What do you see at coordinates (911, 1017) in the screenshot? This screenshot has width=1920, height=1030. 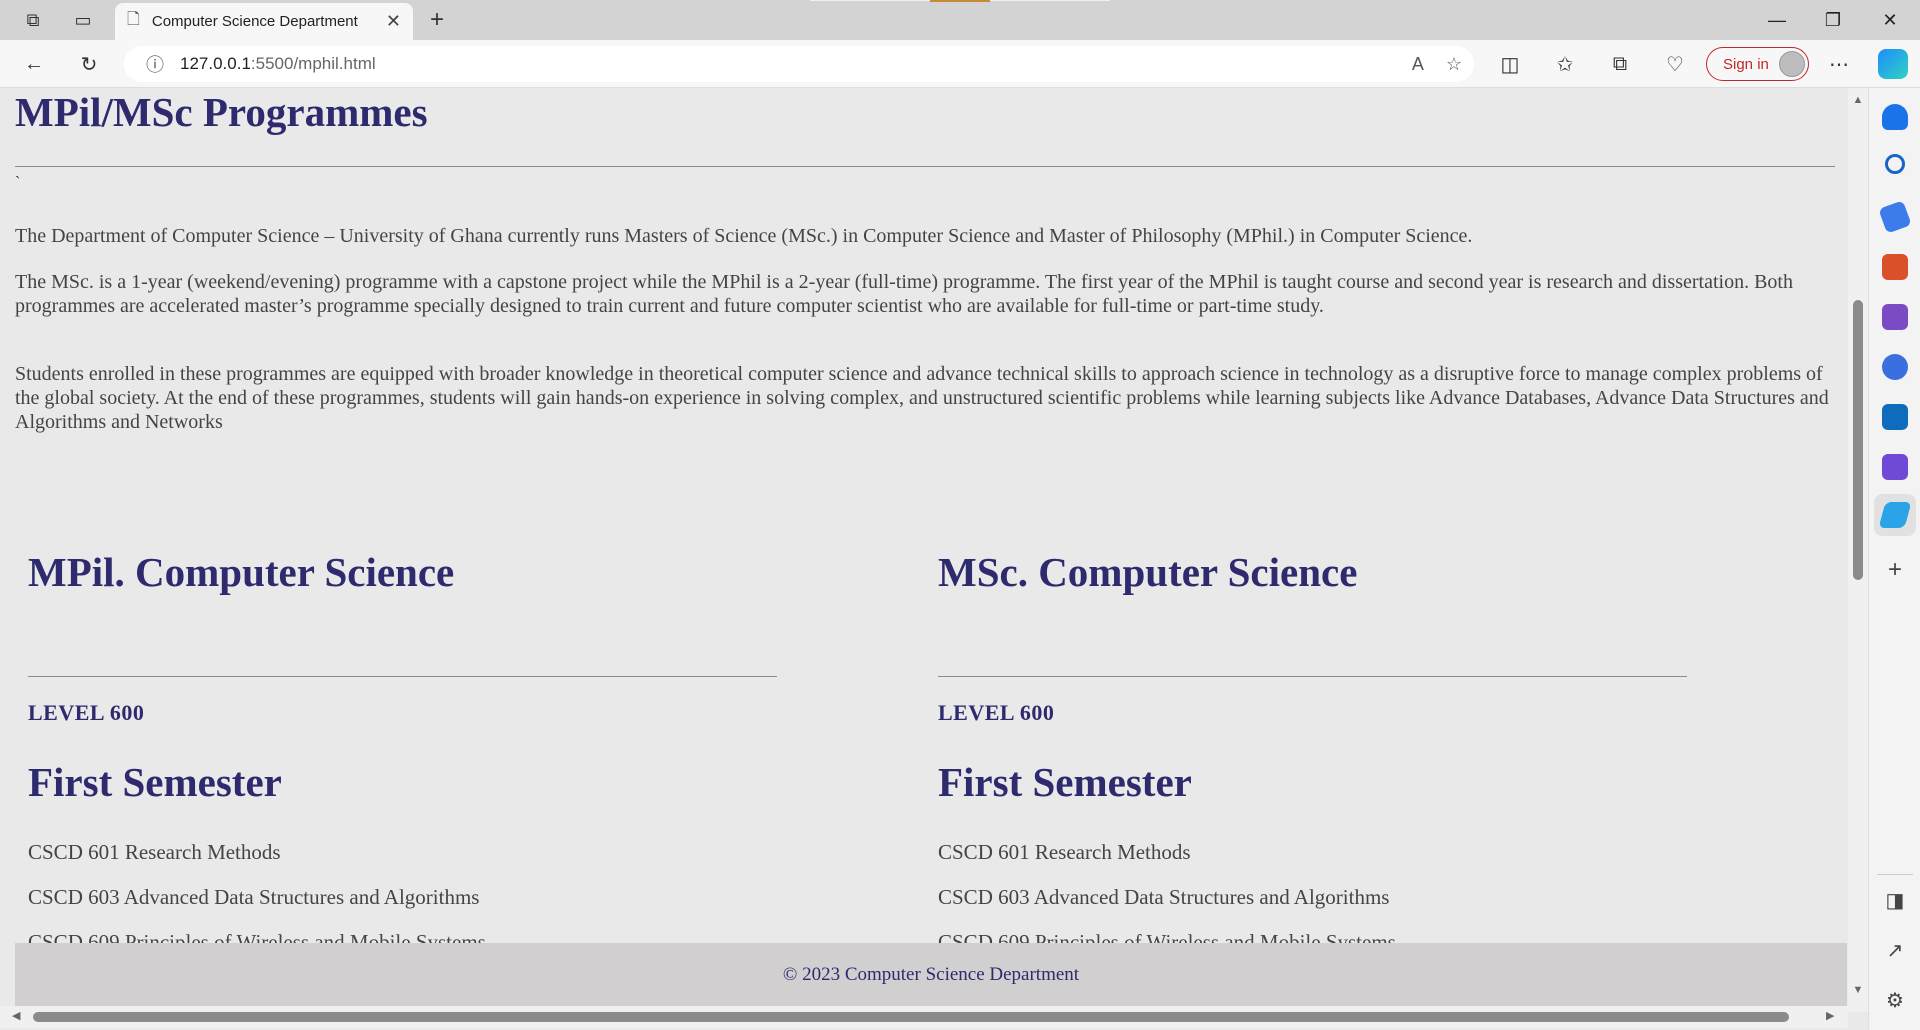 I see `horizontal-scroll-thumb` at bounding box center [911, 1017].